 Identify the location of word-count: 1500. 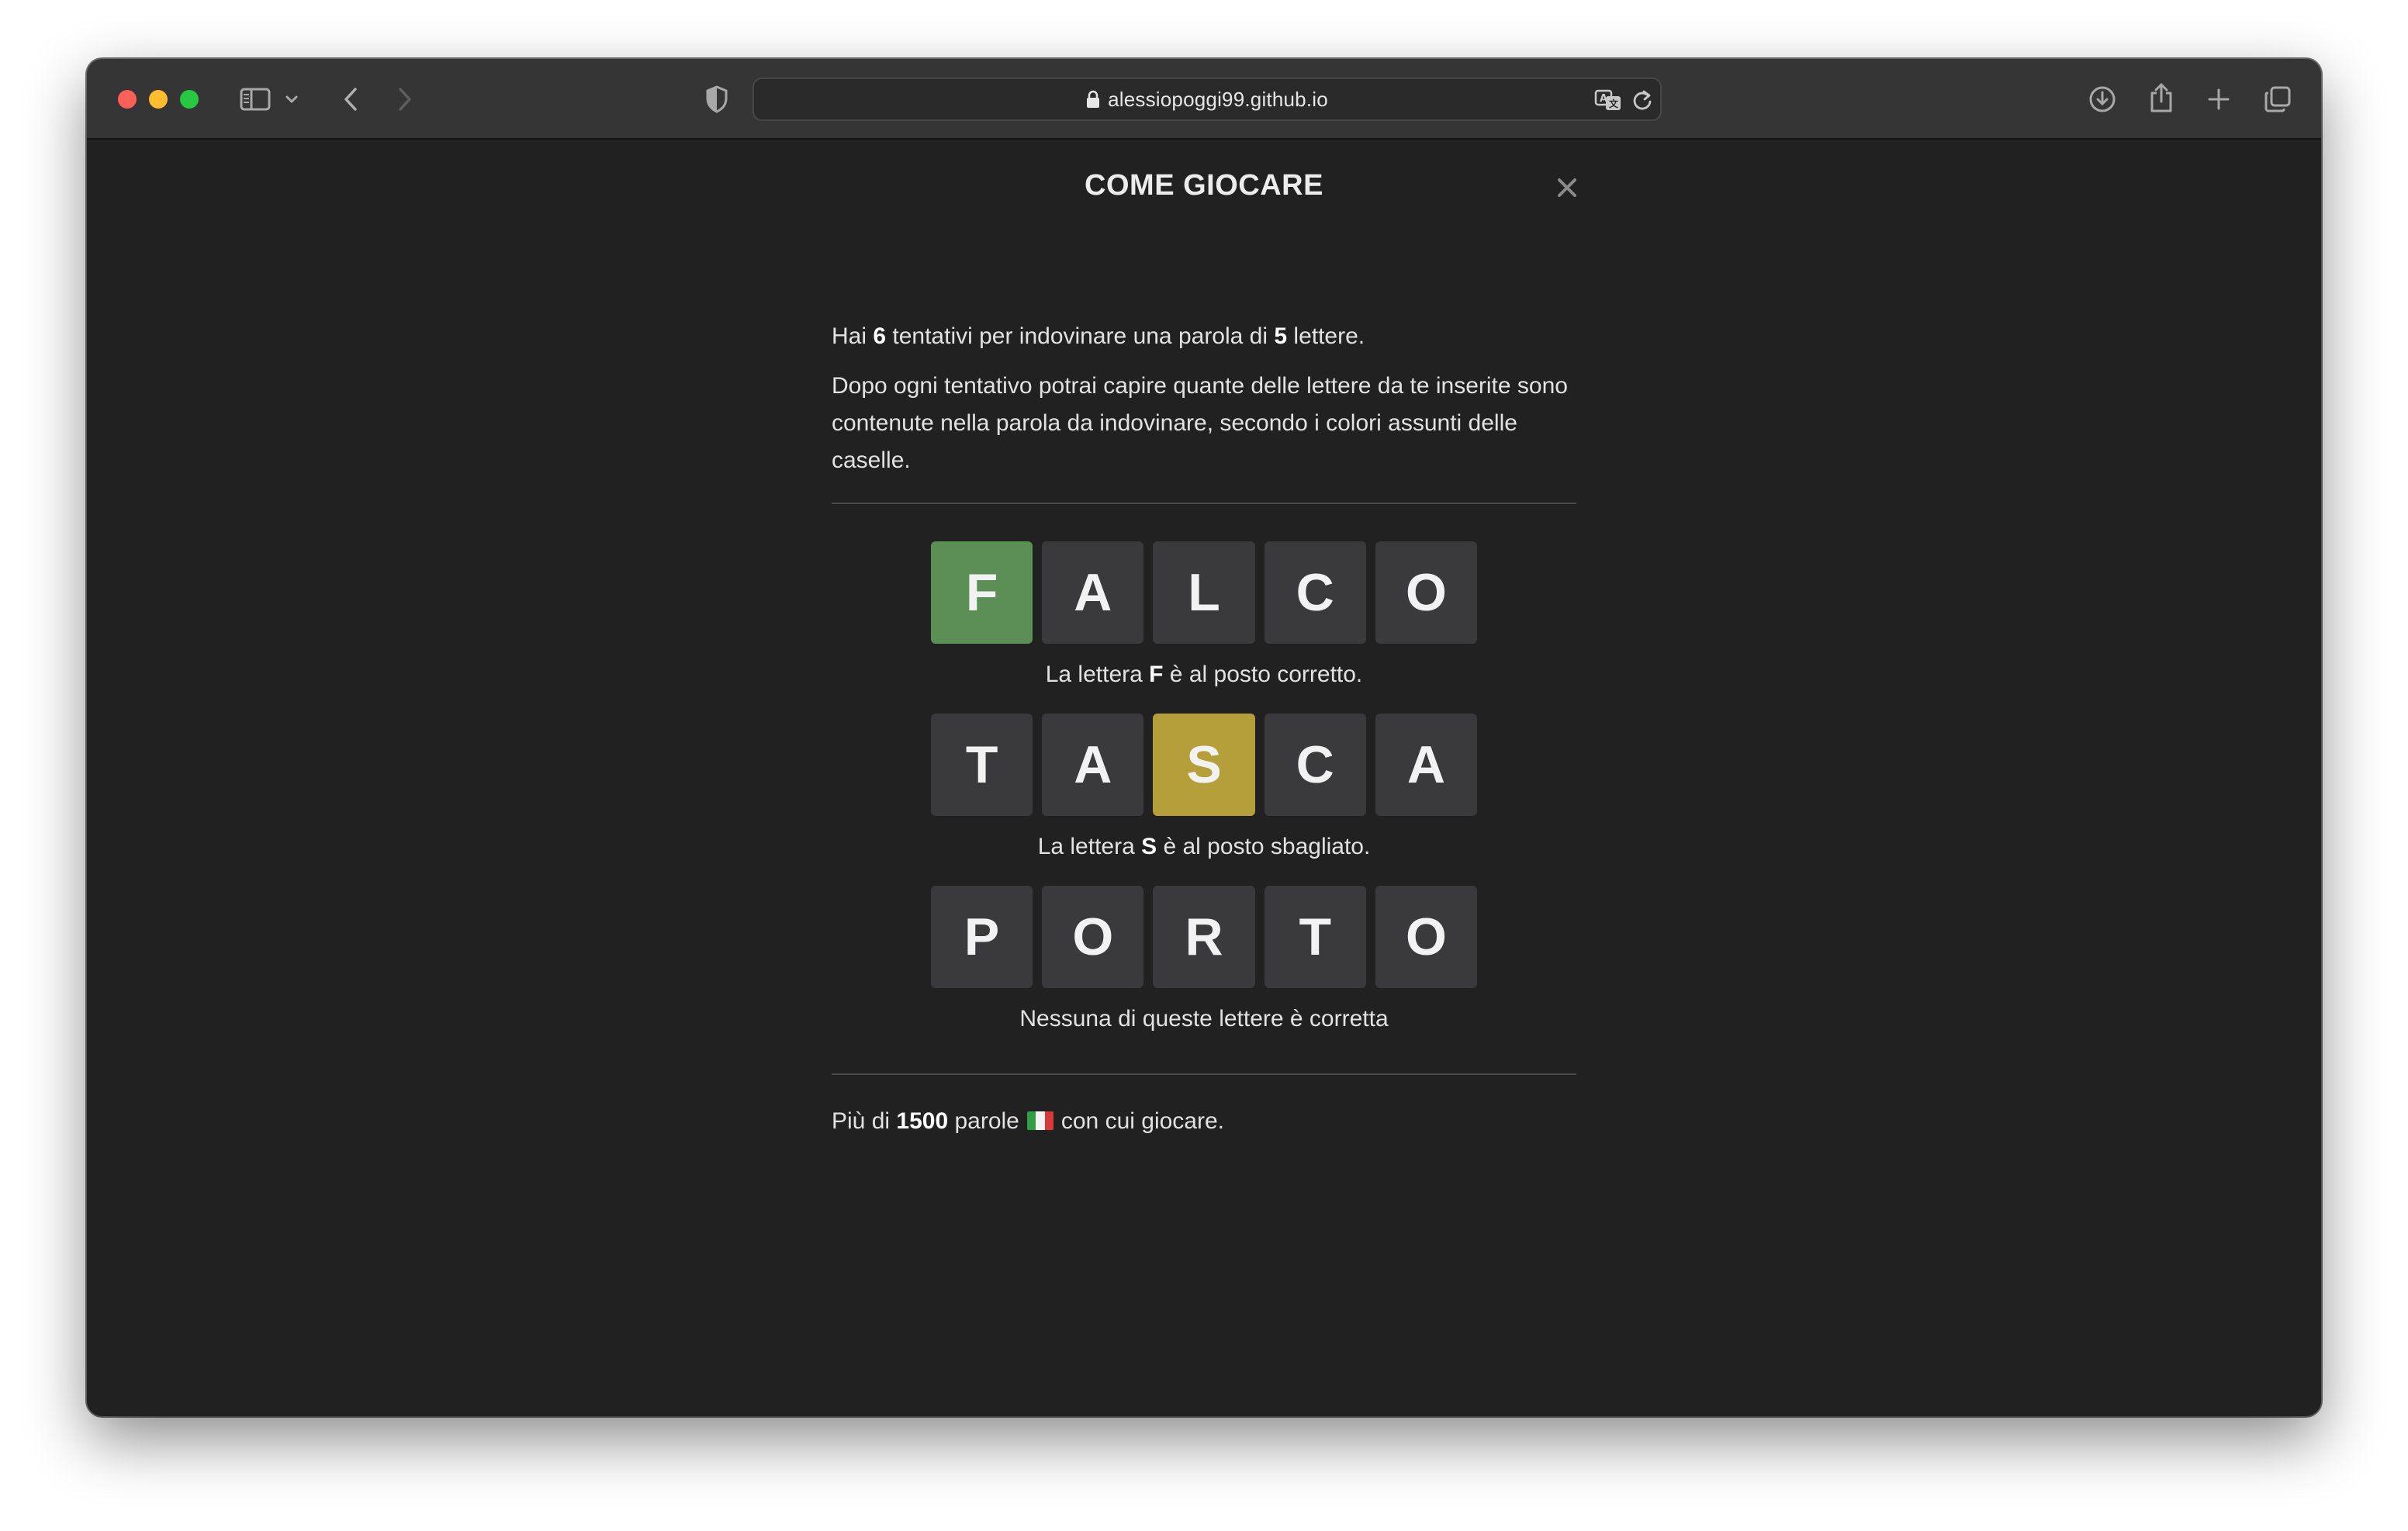
(922, 1121).